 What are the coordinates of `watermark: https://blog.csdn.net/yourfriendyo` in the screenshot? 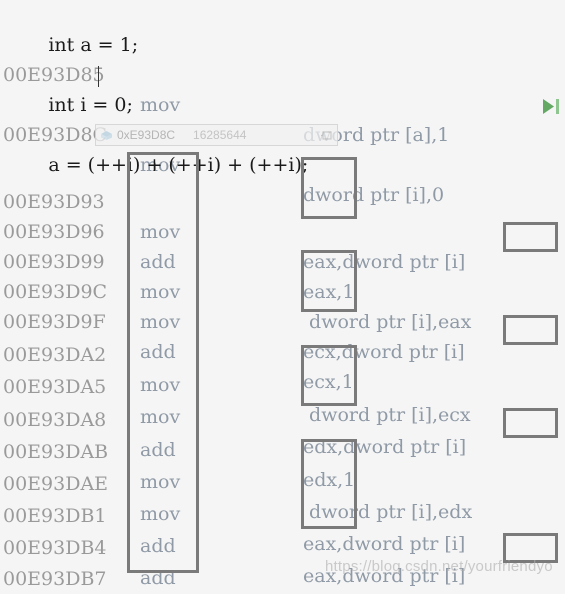 It's located at (439, 566).